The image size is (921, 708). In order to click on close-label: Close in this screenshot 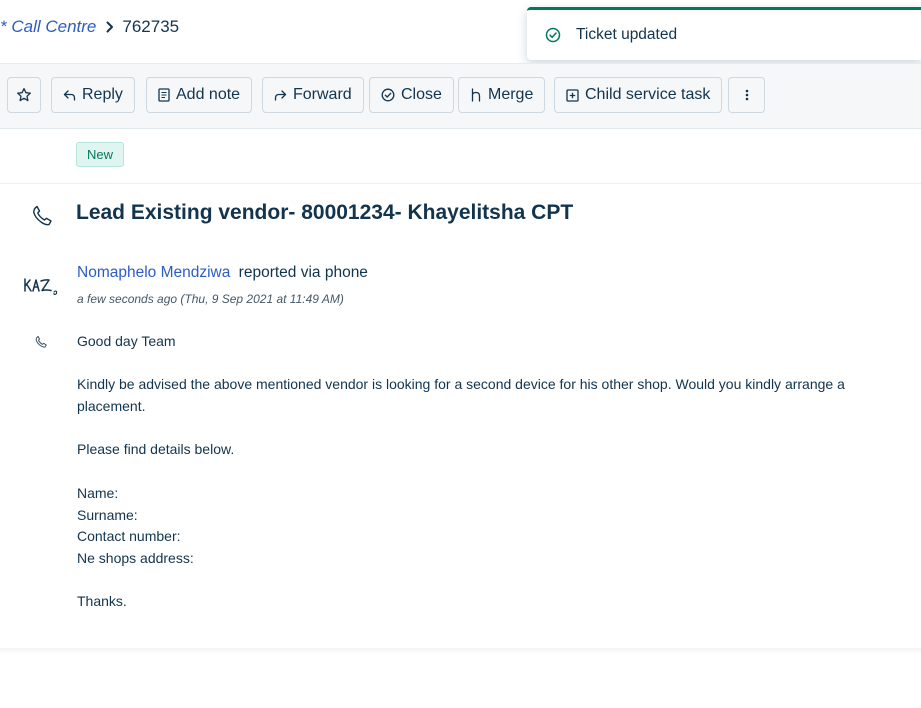, I will do `click(421, 94)`.